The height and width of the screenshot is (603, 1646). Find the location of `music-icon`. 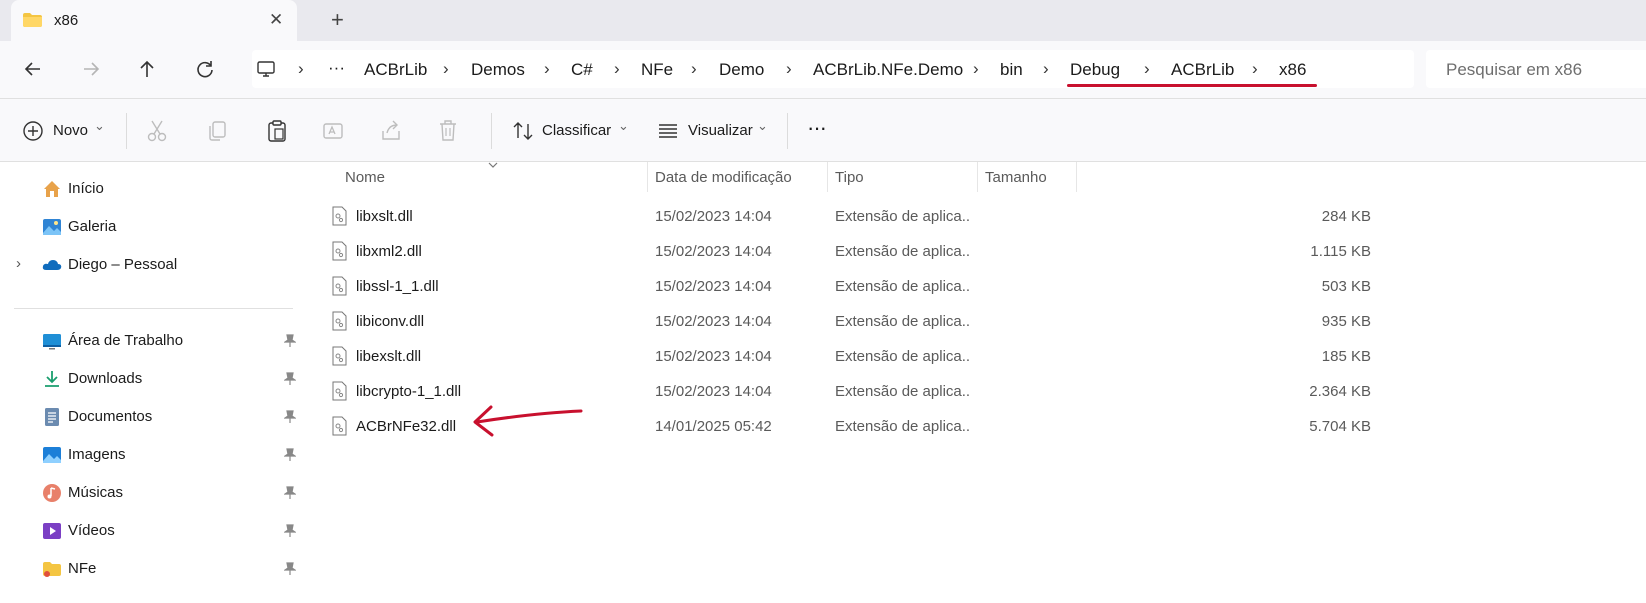

music-icon is located at coordinates (52, 493).